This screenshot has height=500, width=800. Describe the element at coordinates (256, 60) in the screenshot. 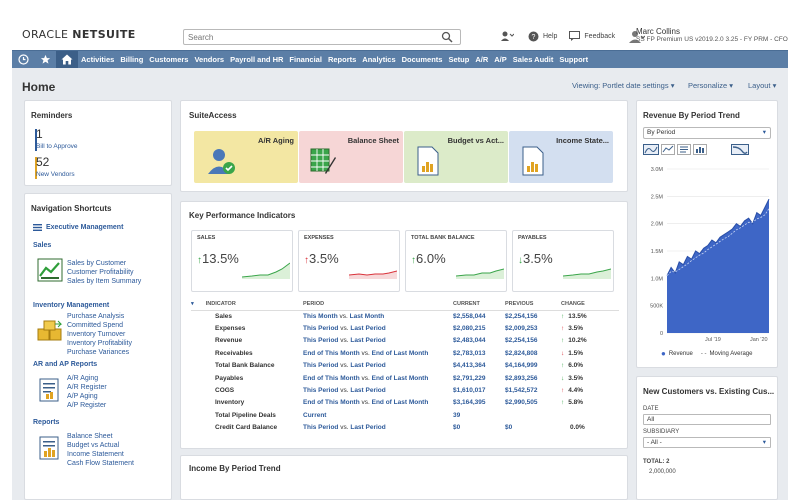

I see `nav-payroll-hr: Payroll and HR` at that location.